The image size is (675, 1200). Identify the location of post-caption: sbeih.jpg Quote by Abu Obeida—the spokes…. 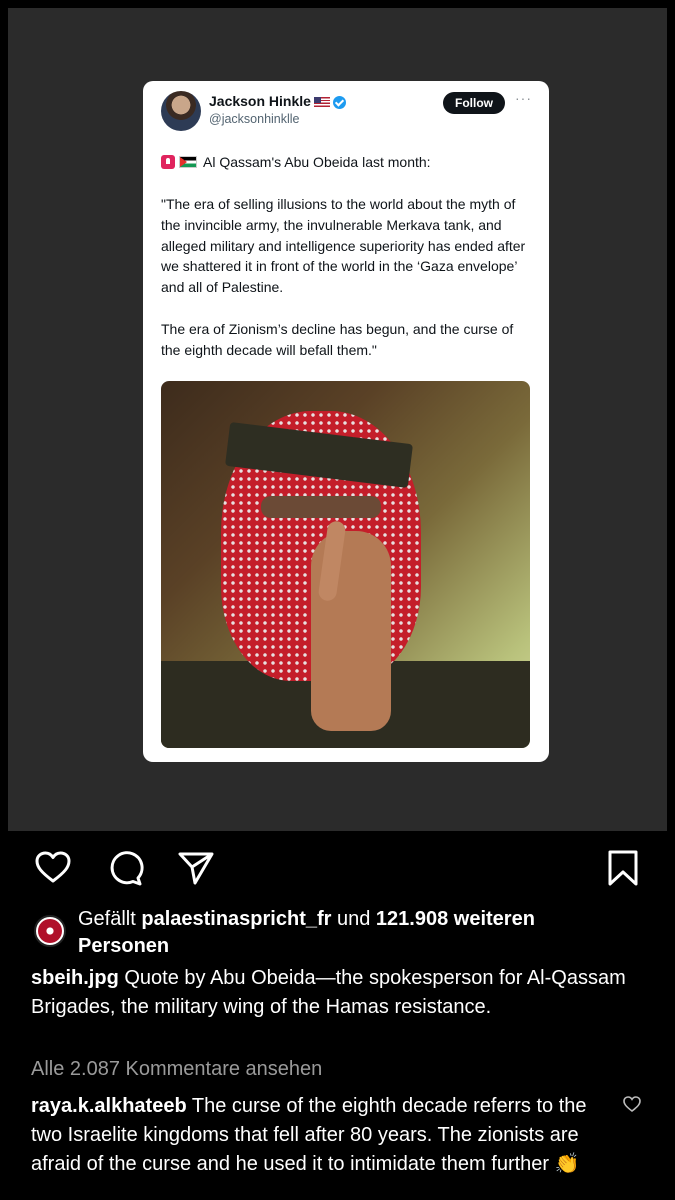
(331, 993).